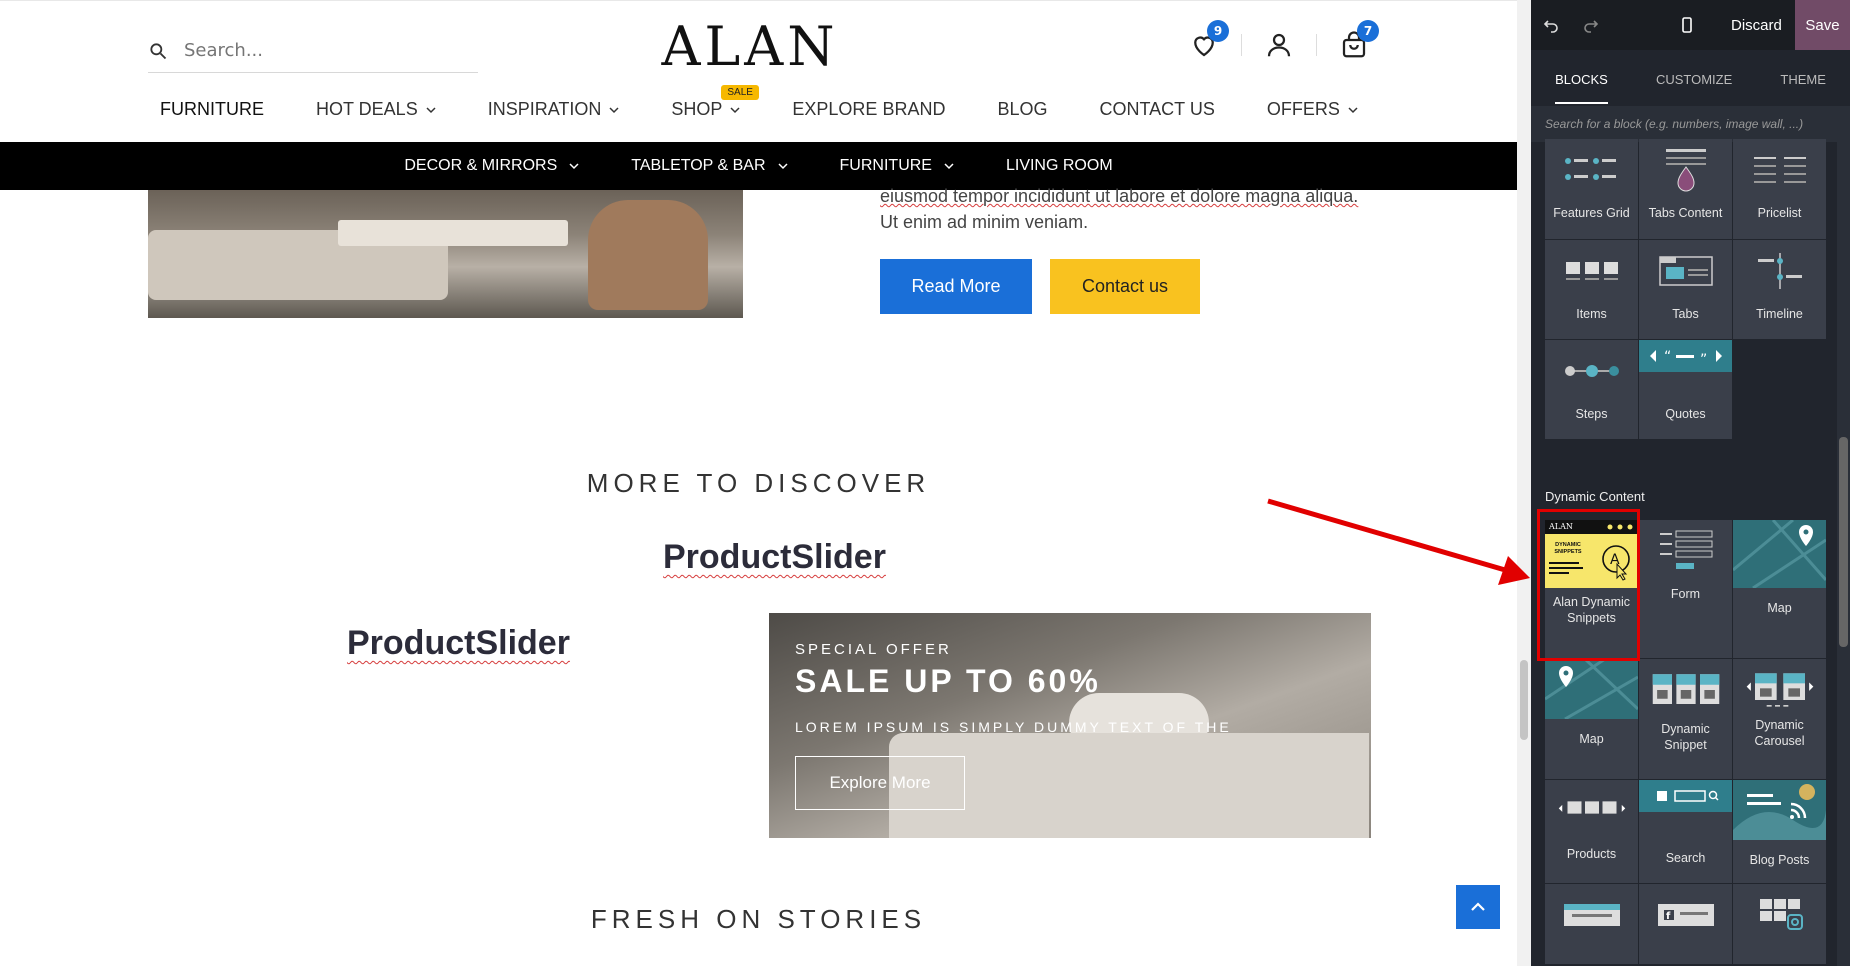  What do you see at coordinates (1668, 916) in the screenshot?
I see `svg-text: f` at bounding box center [1668, 916].